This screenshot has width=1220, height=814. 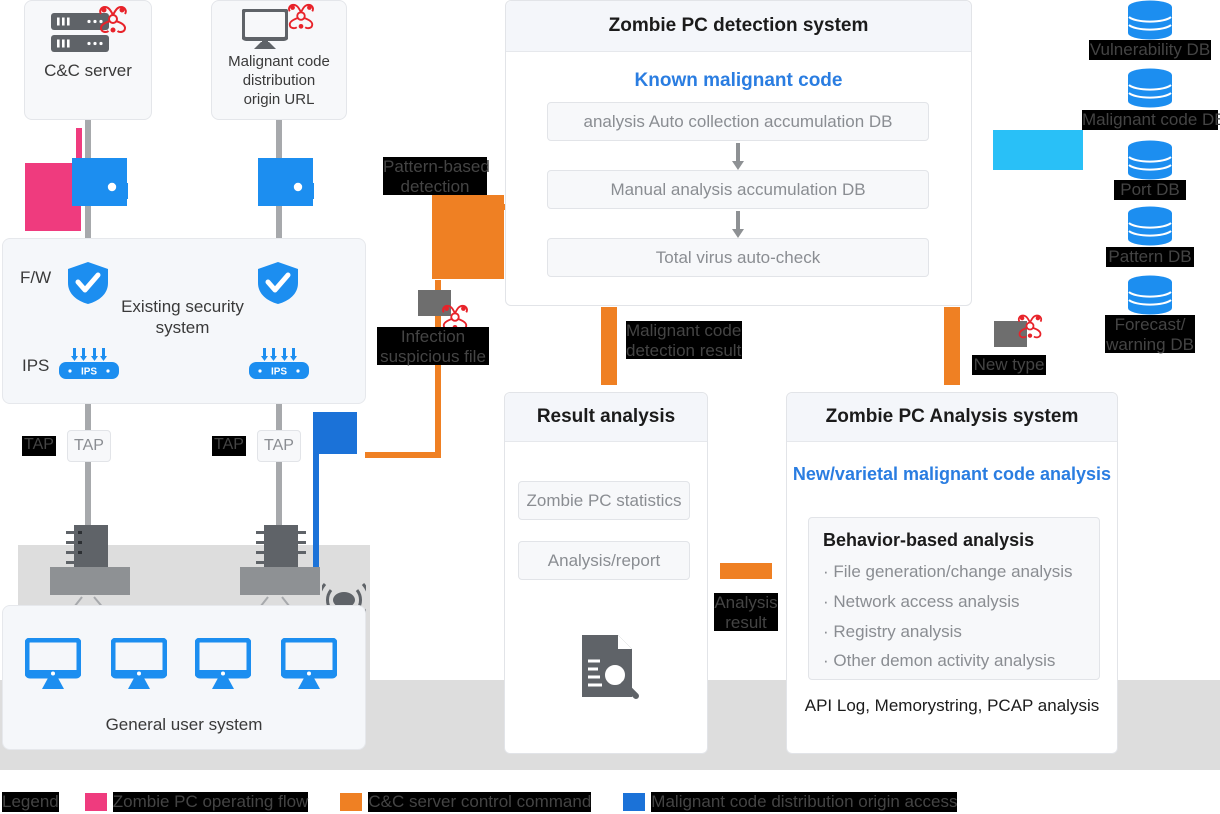 What do you see at coordinates (279, 446) in the screenshot?
I see `tap-box-right: TAP` at bounding box center [279, 446].